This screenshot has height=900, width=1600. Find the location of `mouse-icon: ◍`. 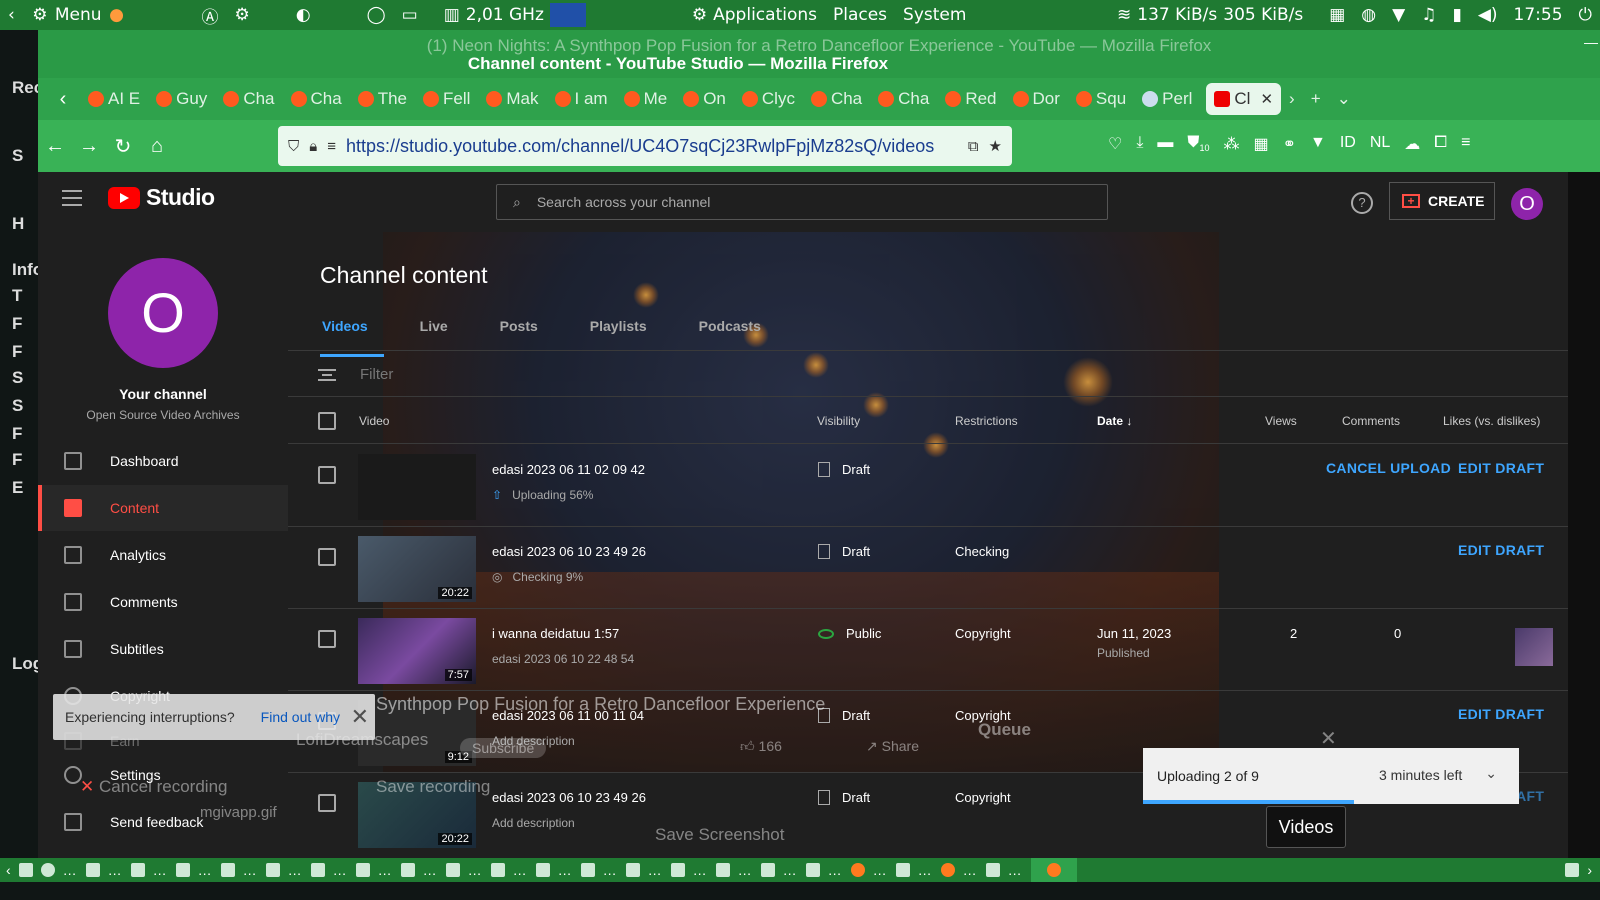

mouse-icon: ◍ is located at coordinates (1368, 15).